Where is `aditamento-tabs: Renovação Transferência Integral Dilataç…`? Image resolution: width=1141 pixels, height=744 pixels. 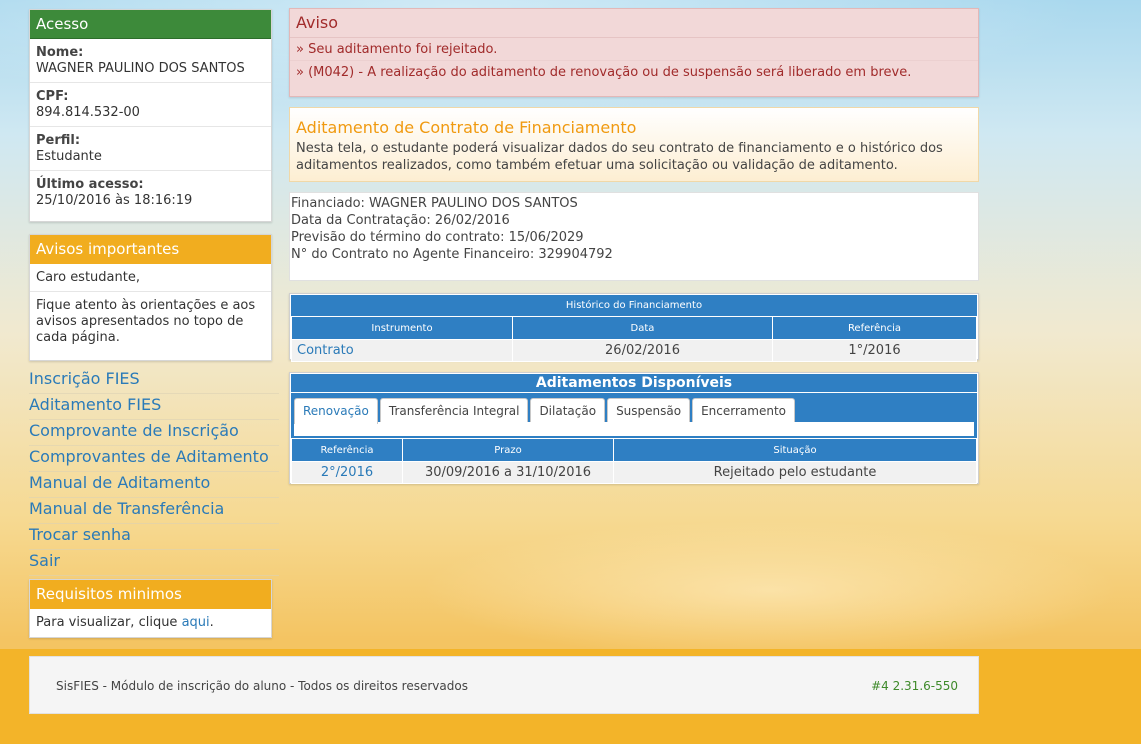
aditamento-tabs: Renovação Transferência Integral Dilataç… is located at coordinates (634, 411).